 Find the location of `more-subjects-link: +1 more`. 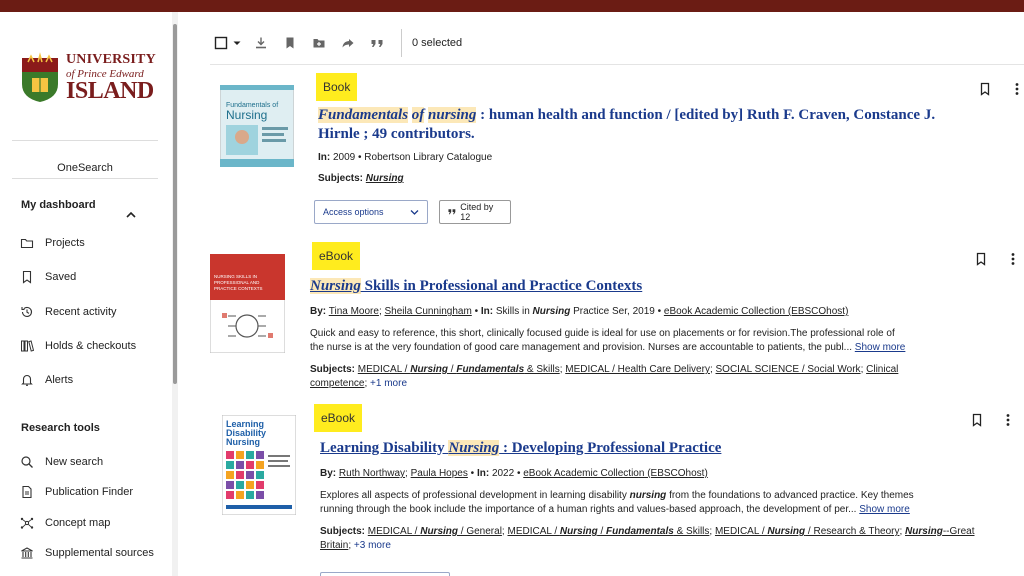

more-subjects-link: +1 more is located at coordinates (388, 383).